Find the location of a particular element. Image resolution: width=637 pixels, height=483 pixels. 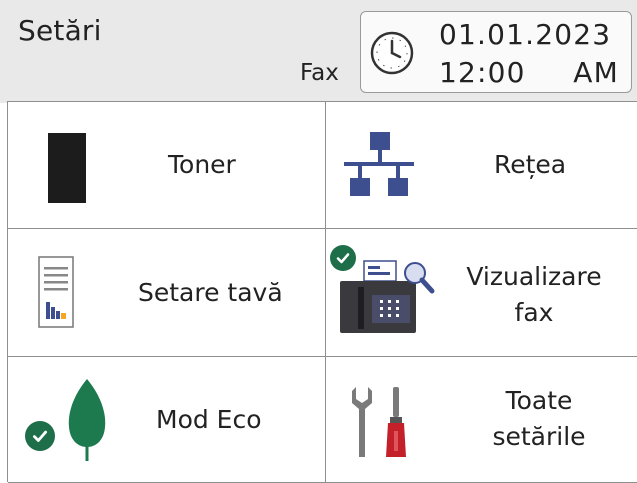

fax-preview-label-line1: Vizualizare is located at coordinates (534, 276).